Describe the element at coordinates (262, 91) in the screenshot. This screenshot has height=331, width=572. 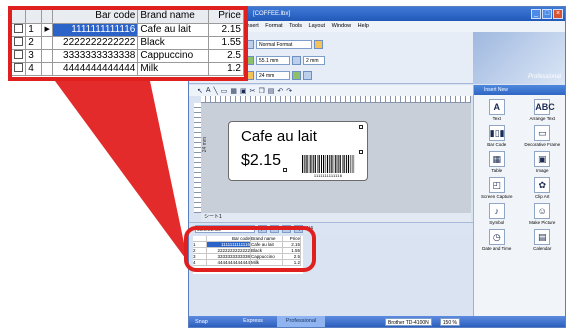
I see `copy-icon: ❐` at that location.